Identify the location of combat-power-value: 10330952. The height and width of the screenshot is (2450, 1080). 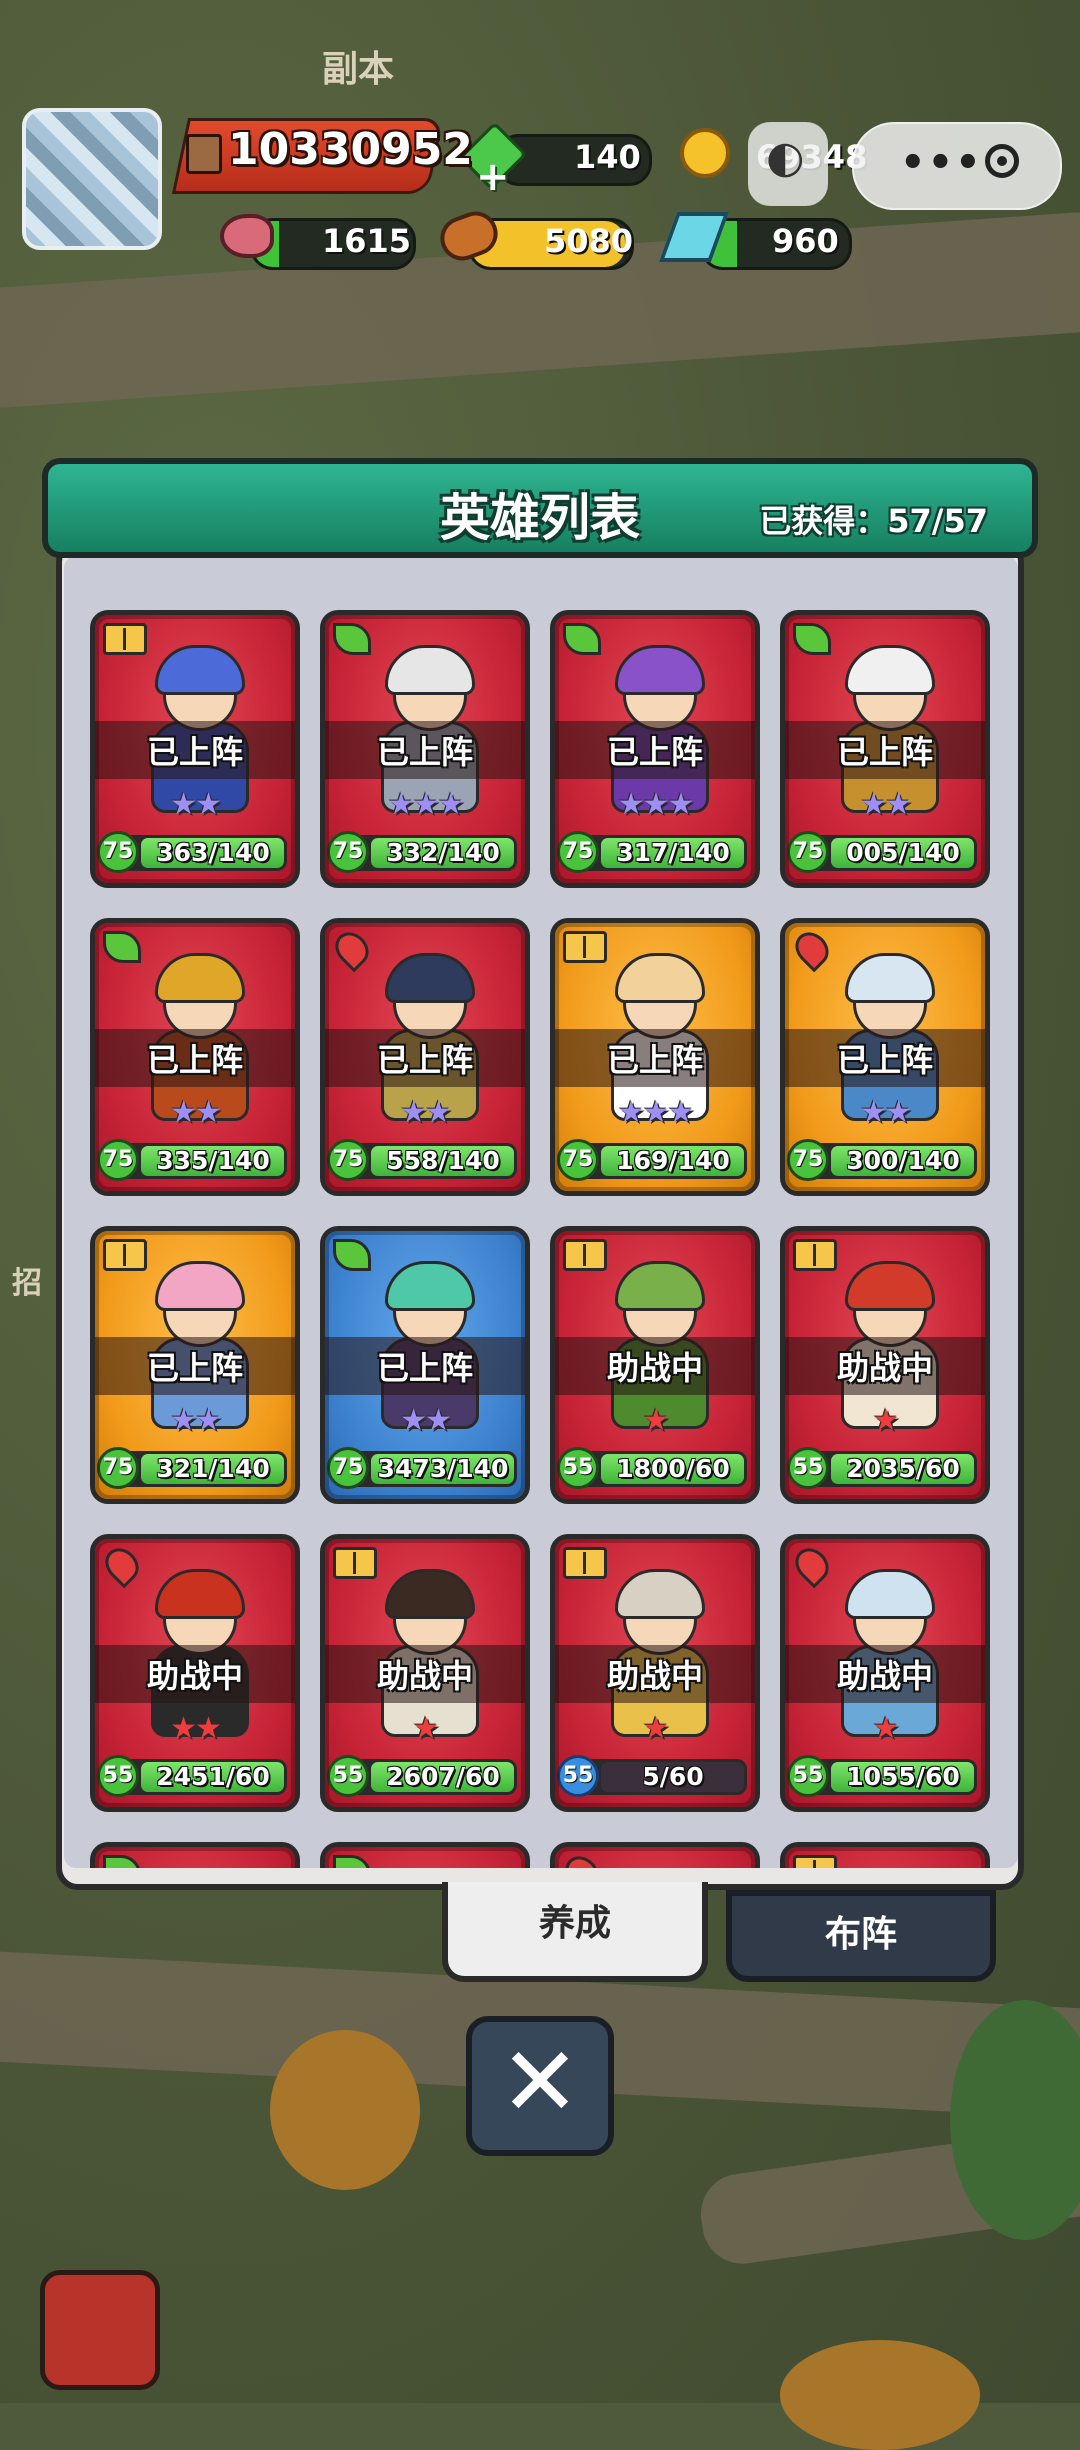
(350, 149).